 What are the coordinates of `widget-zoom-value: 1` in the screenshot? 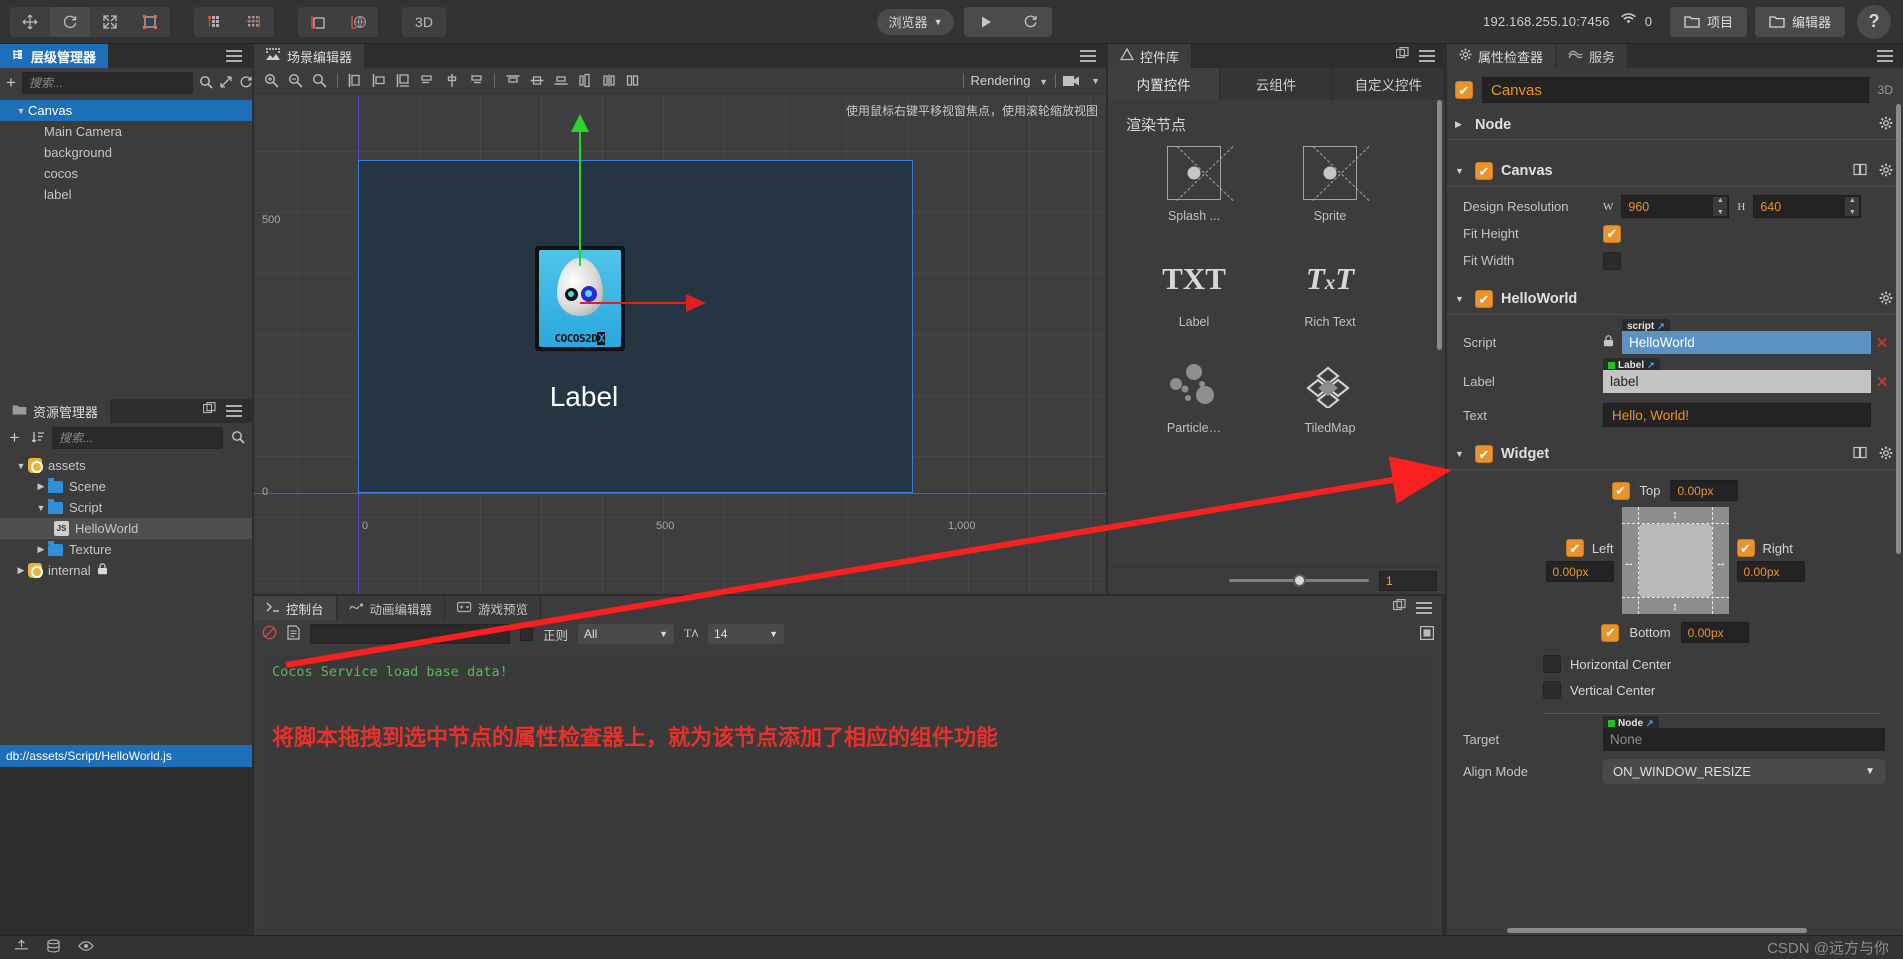 It's located at (1408, 580).